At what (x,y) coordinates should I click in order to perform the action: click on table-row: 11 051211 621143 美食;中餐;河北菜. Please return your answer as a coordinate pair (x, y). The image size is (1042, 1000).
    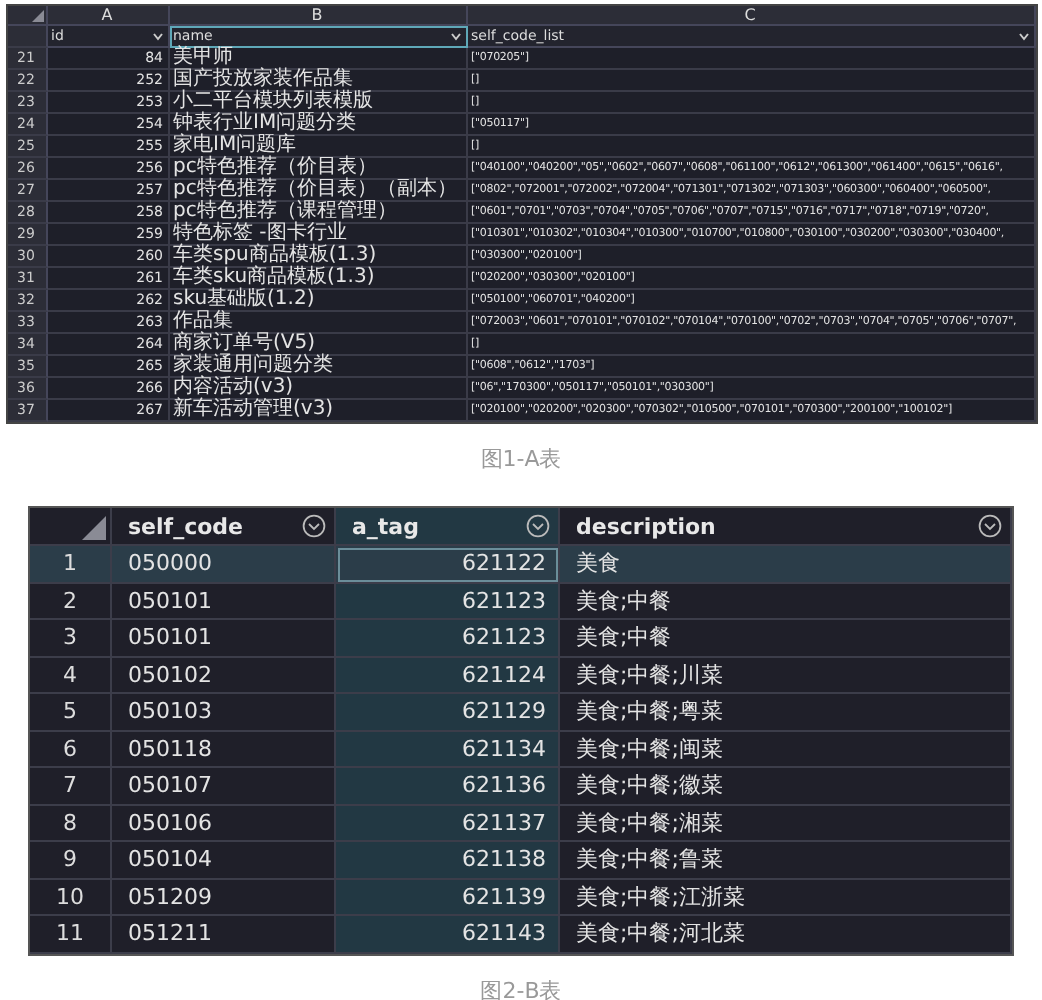
    Looking at the image, I should click on (521, 934).